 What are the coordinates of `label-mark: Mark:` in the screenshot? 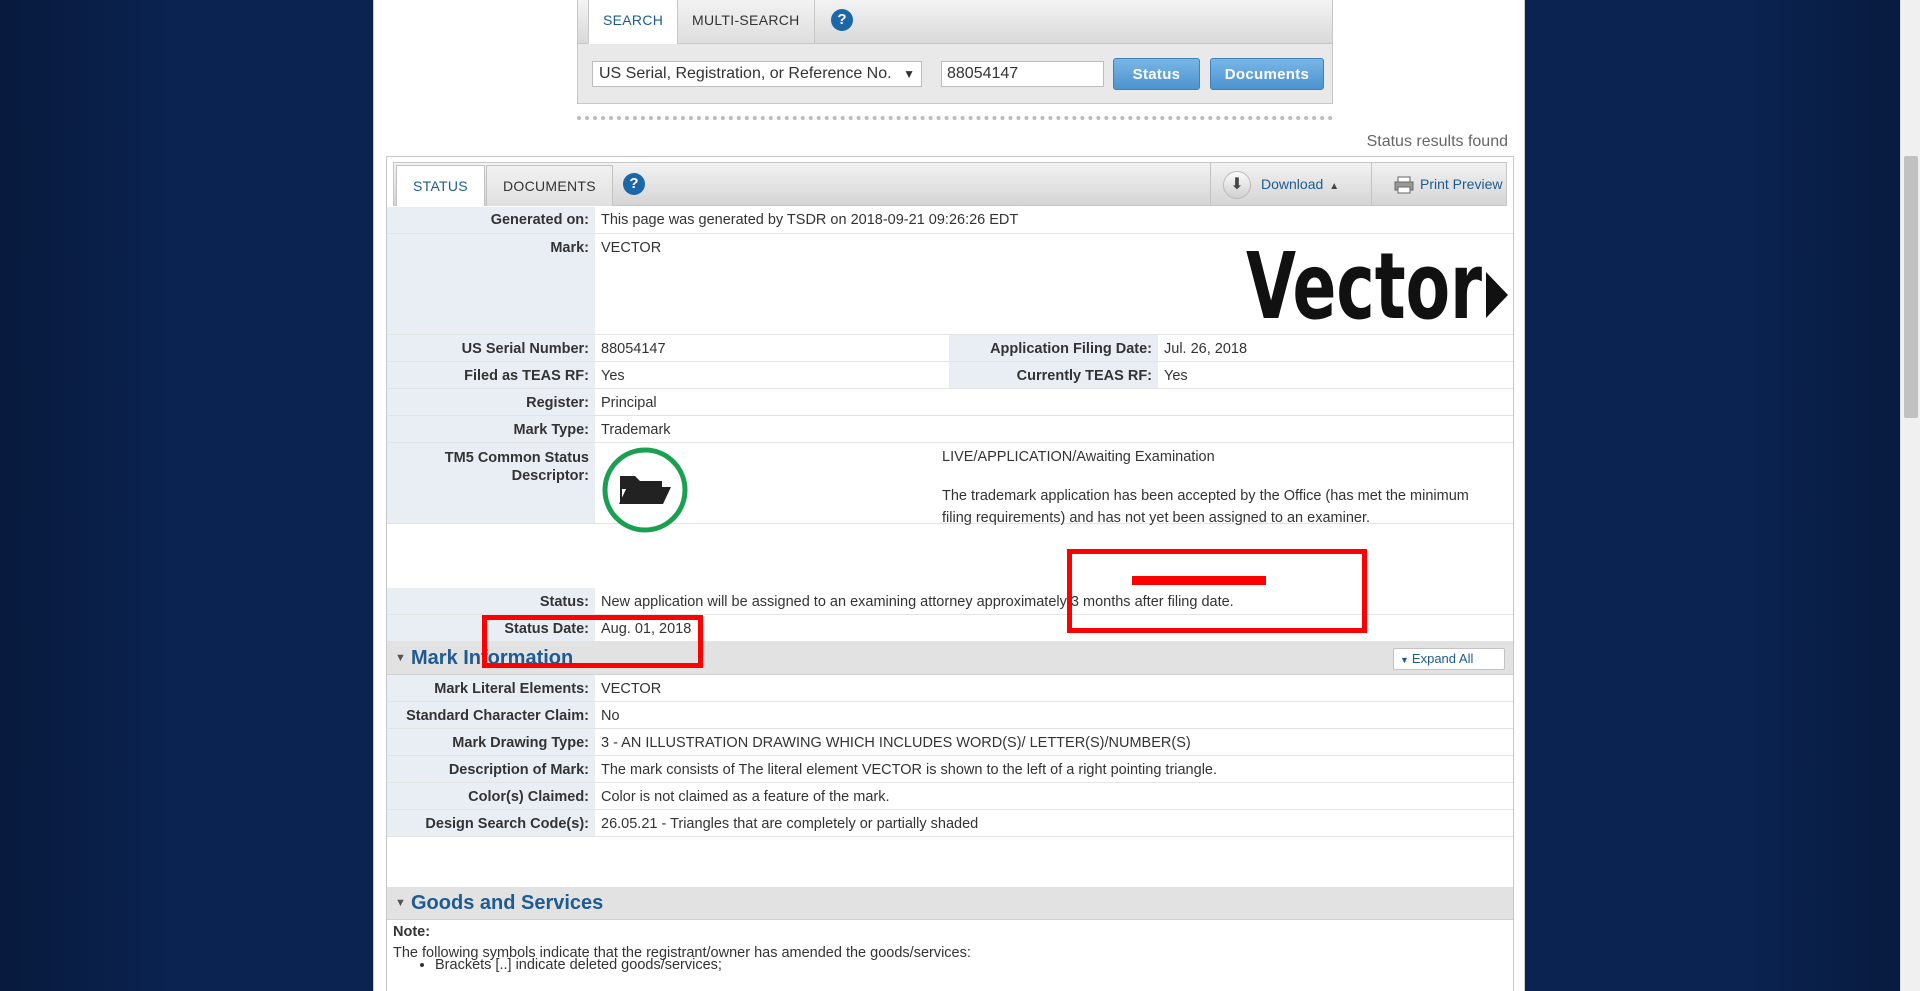 It's located at (491, 284).